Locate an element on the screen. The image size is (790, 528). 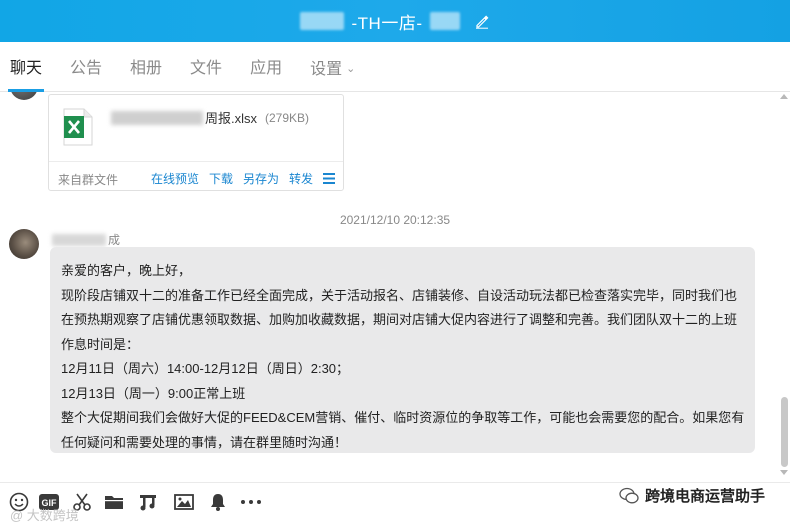
message-line: 作息时间是： is located at coordinates (100, 344).